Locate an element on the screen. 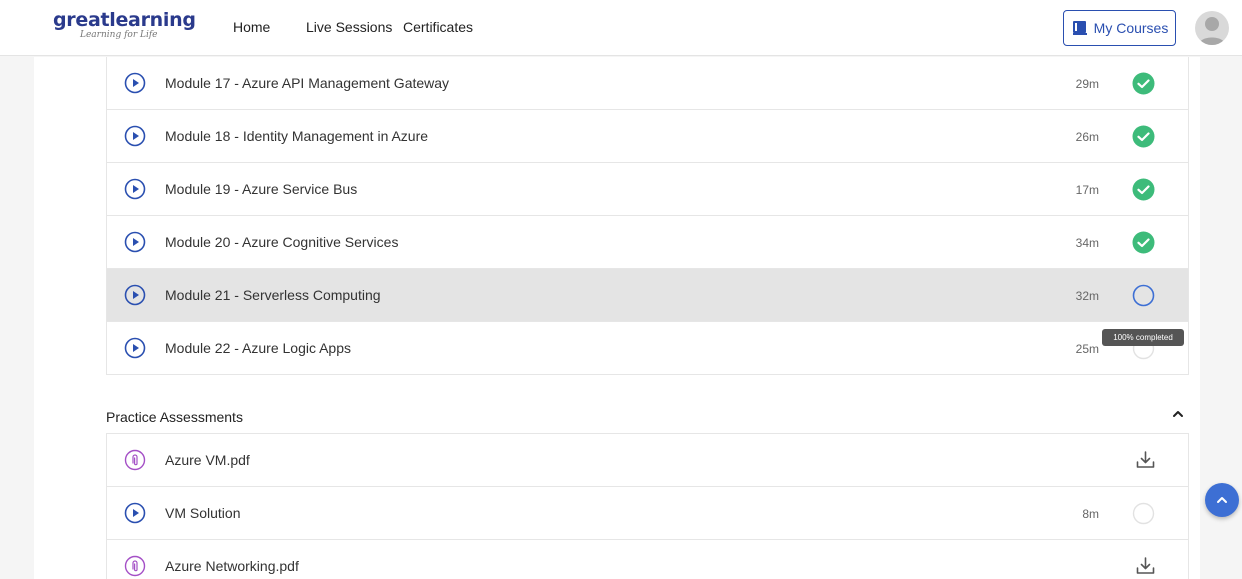 This screenshot has height=579, width=1242. user-avatar is located at coordinates (1212, 28).